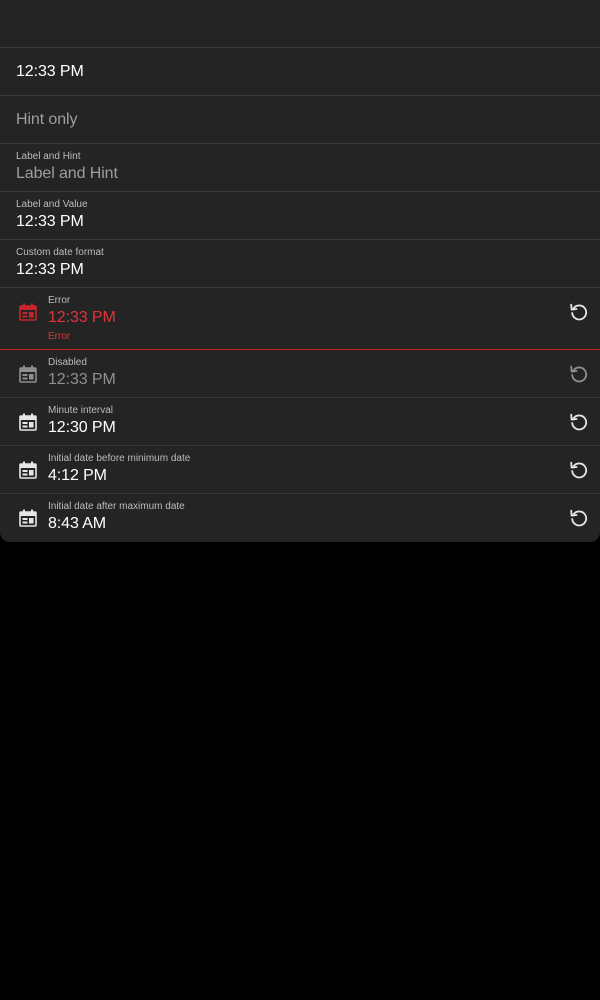  Describe the element at coordinates (47, 119) in the screenshot. I see `time-hint: Hint only` at that location.